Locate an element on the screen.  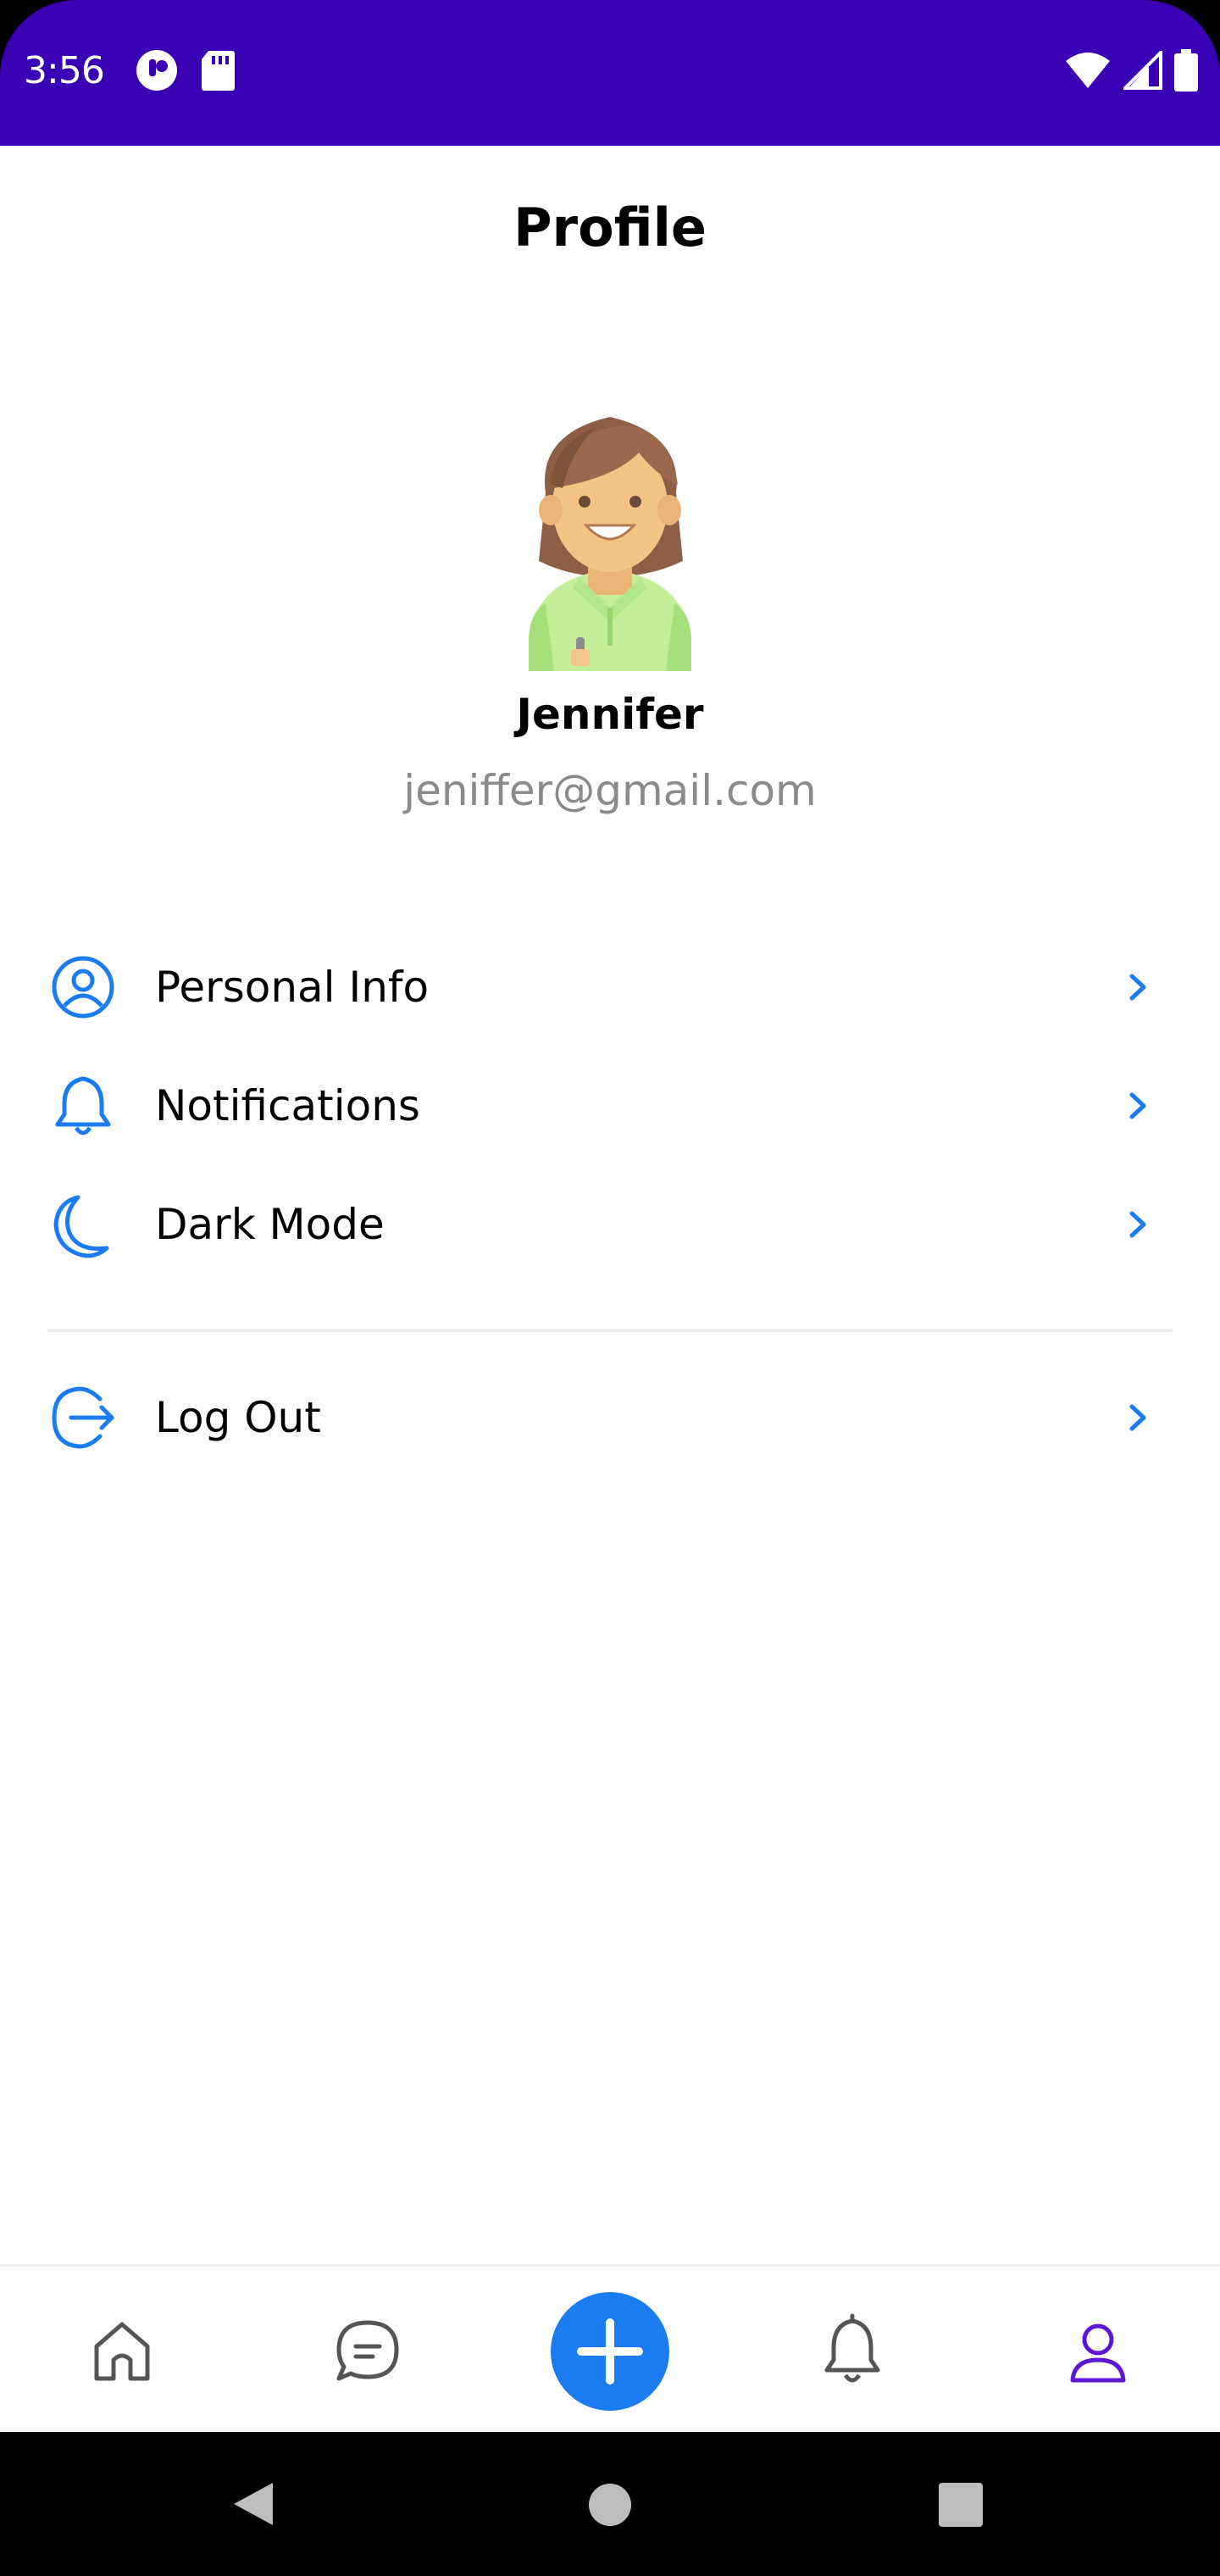
signal-icon is located at coordinates (1142, 70).